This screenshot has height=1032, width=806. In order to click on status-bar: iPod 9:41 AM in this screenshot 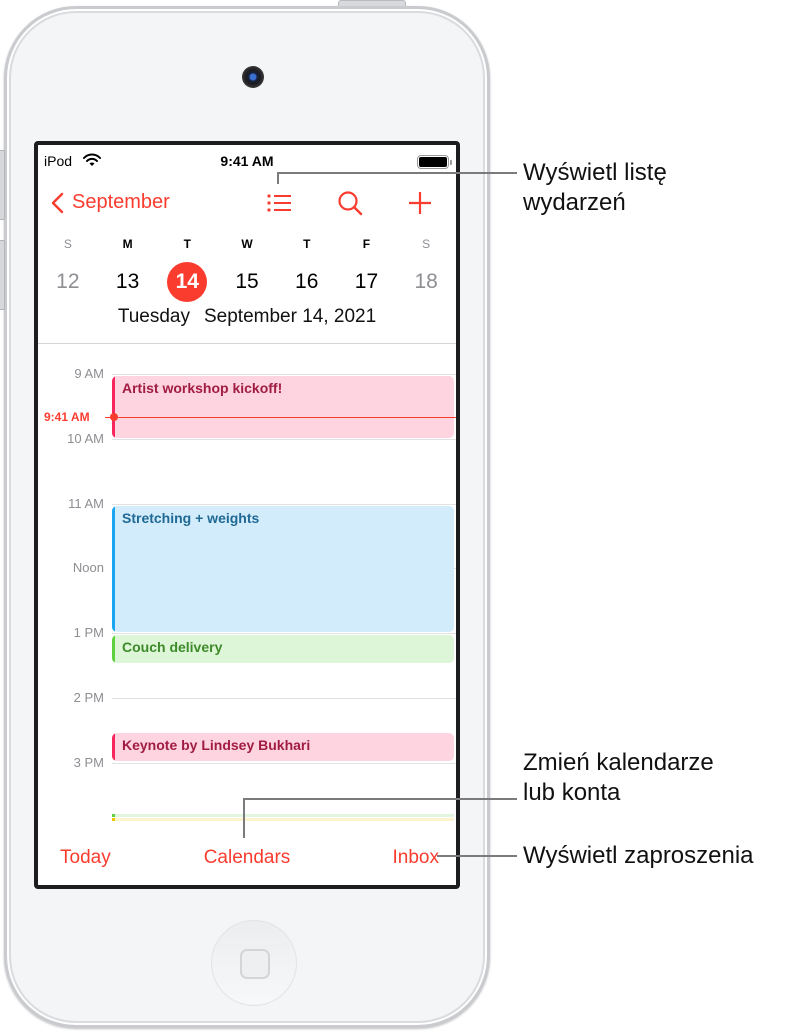, I will do `click(247, 159)`.